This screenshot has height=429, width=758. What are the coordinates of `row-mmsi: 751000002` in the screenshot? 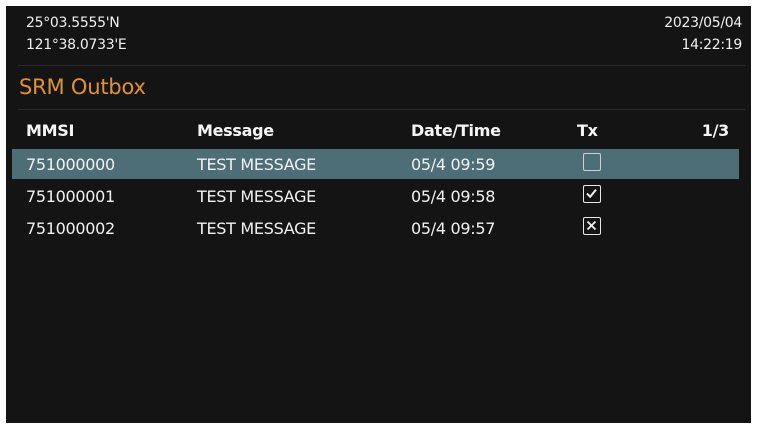 It's located at (70, 228).